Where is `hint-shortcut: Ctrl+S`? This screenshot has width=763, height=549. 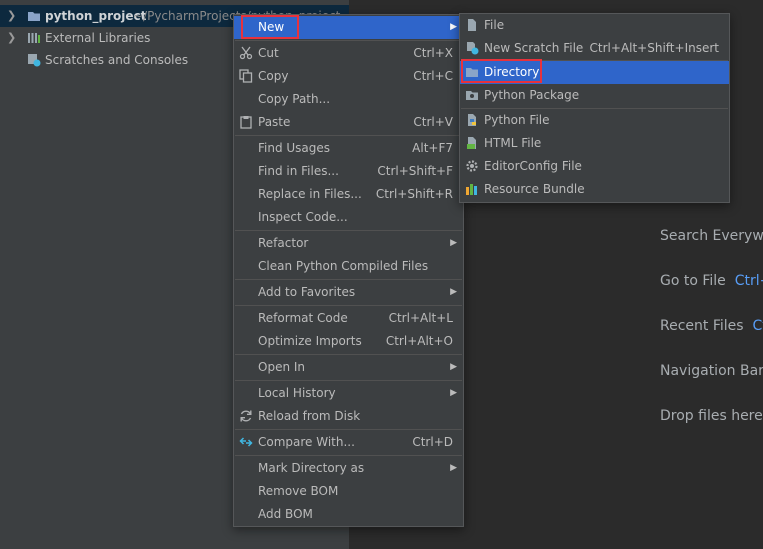
hint-shortcut: Ctrl+S is located at coordinates (748, 281).